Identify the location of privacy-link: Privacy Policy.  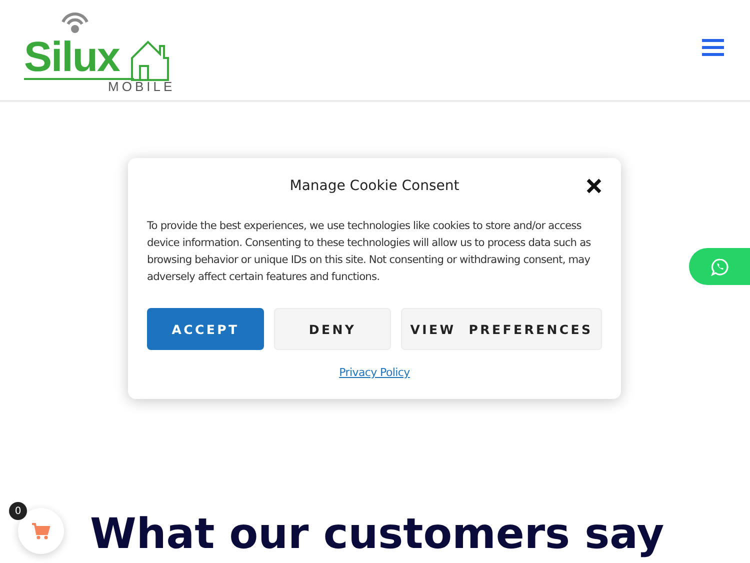
(374, 372).